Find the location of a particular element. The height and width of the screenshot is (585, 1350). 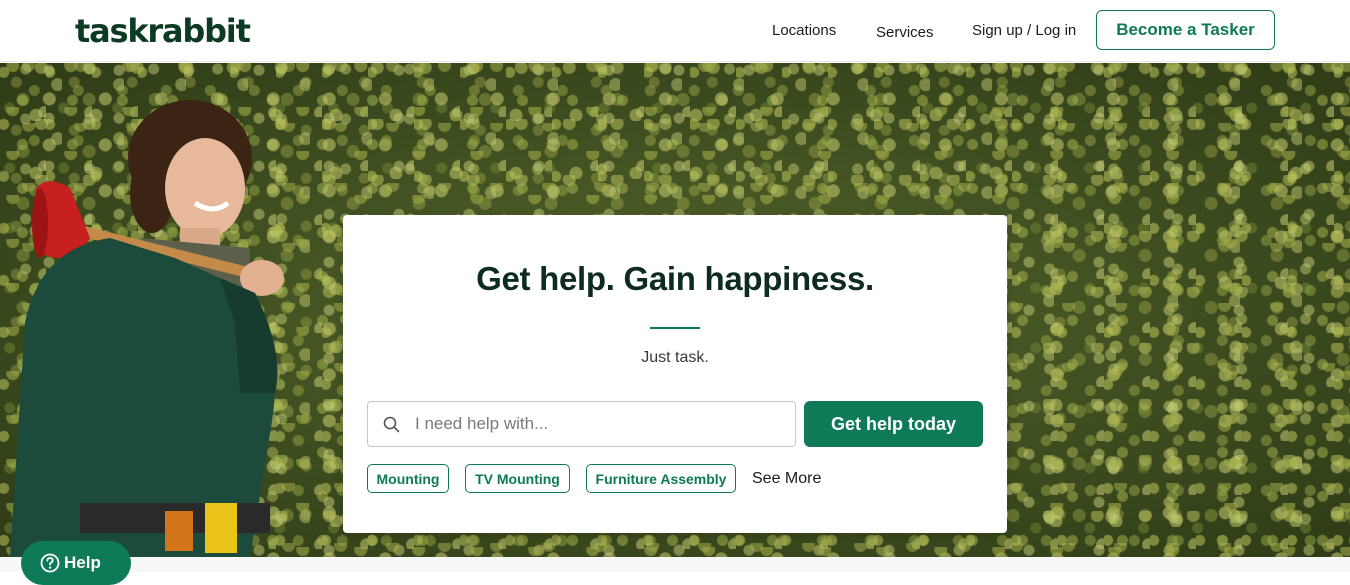

title-divider is located at coordinates (675, 328).